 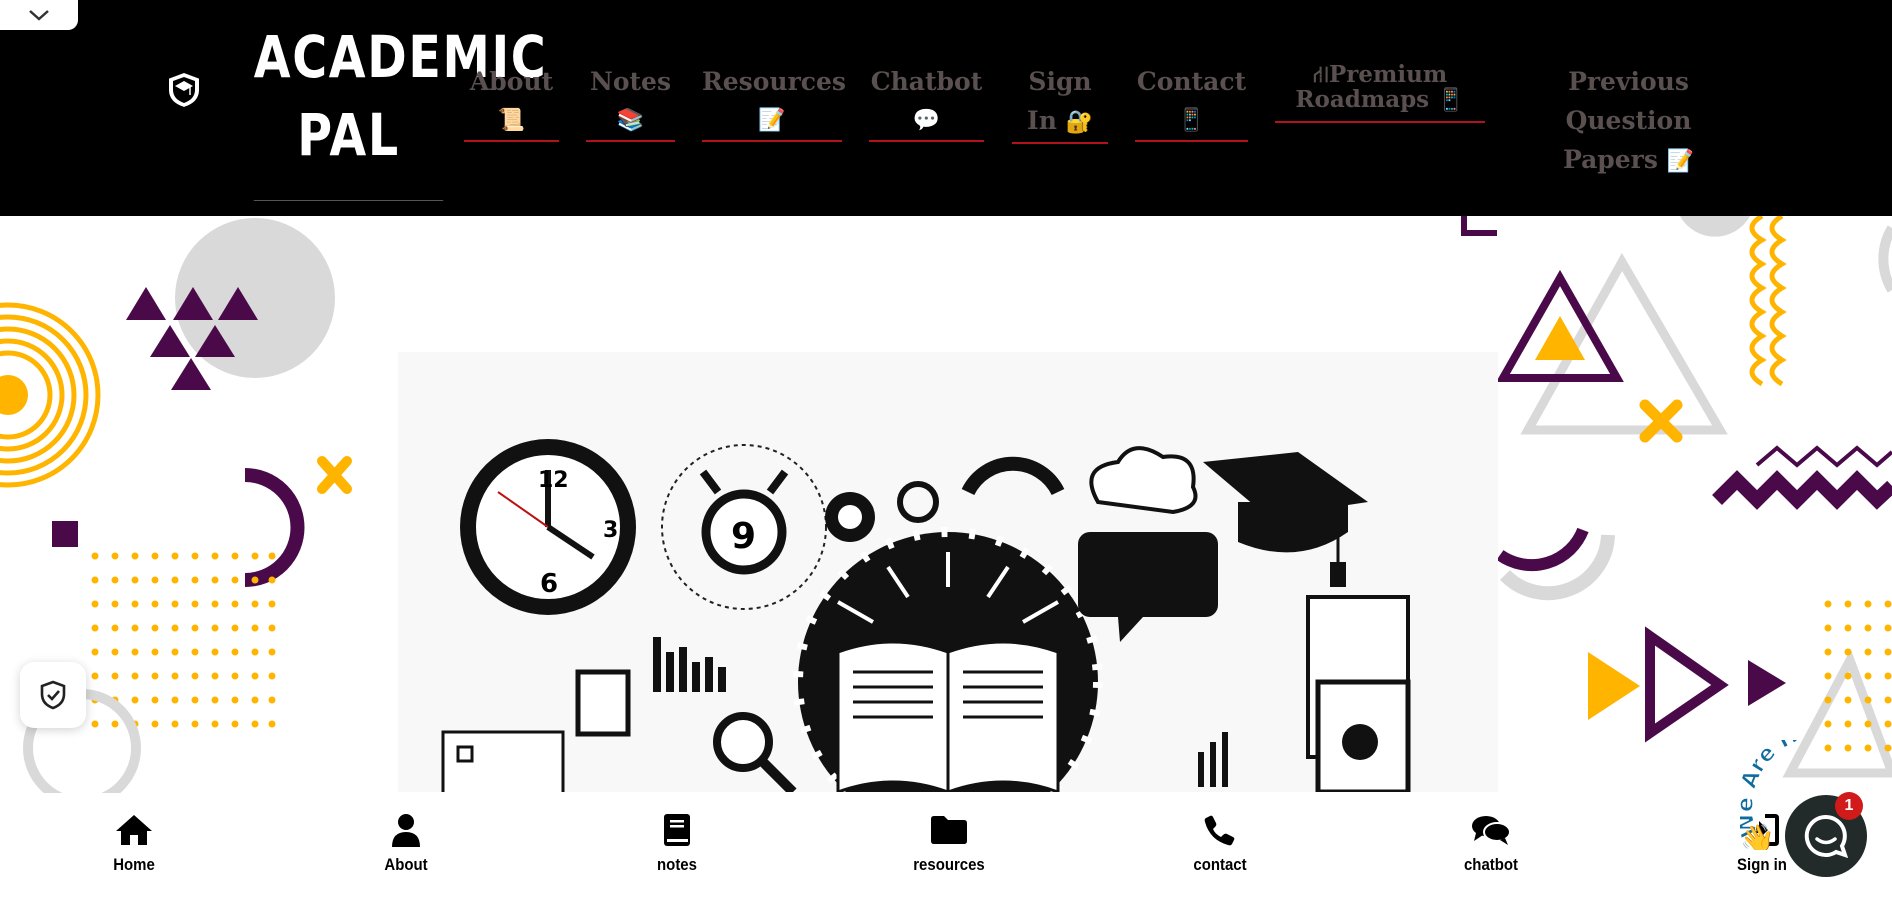 What do you see at coordinates (630, 120) in the screenshot?
I see `books-icon: 📚` at bounding box center [630, 120].